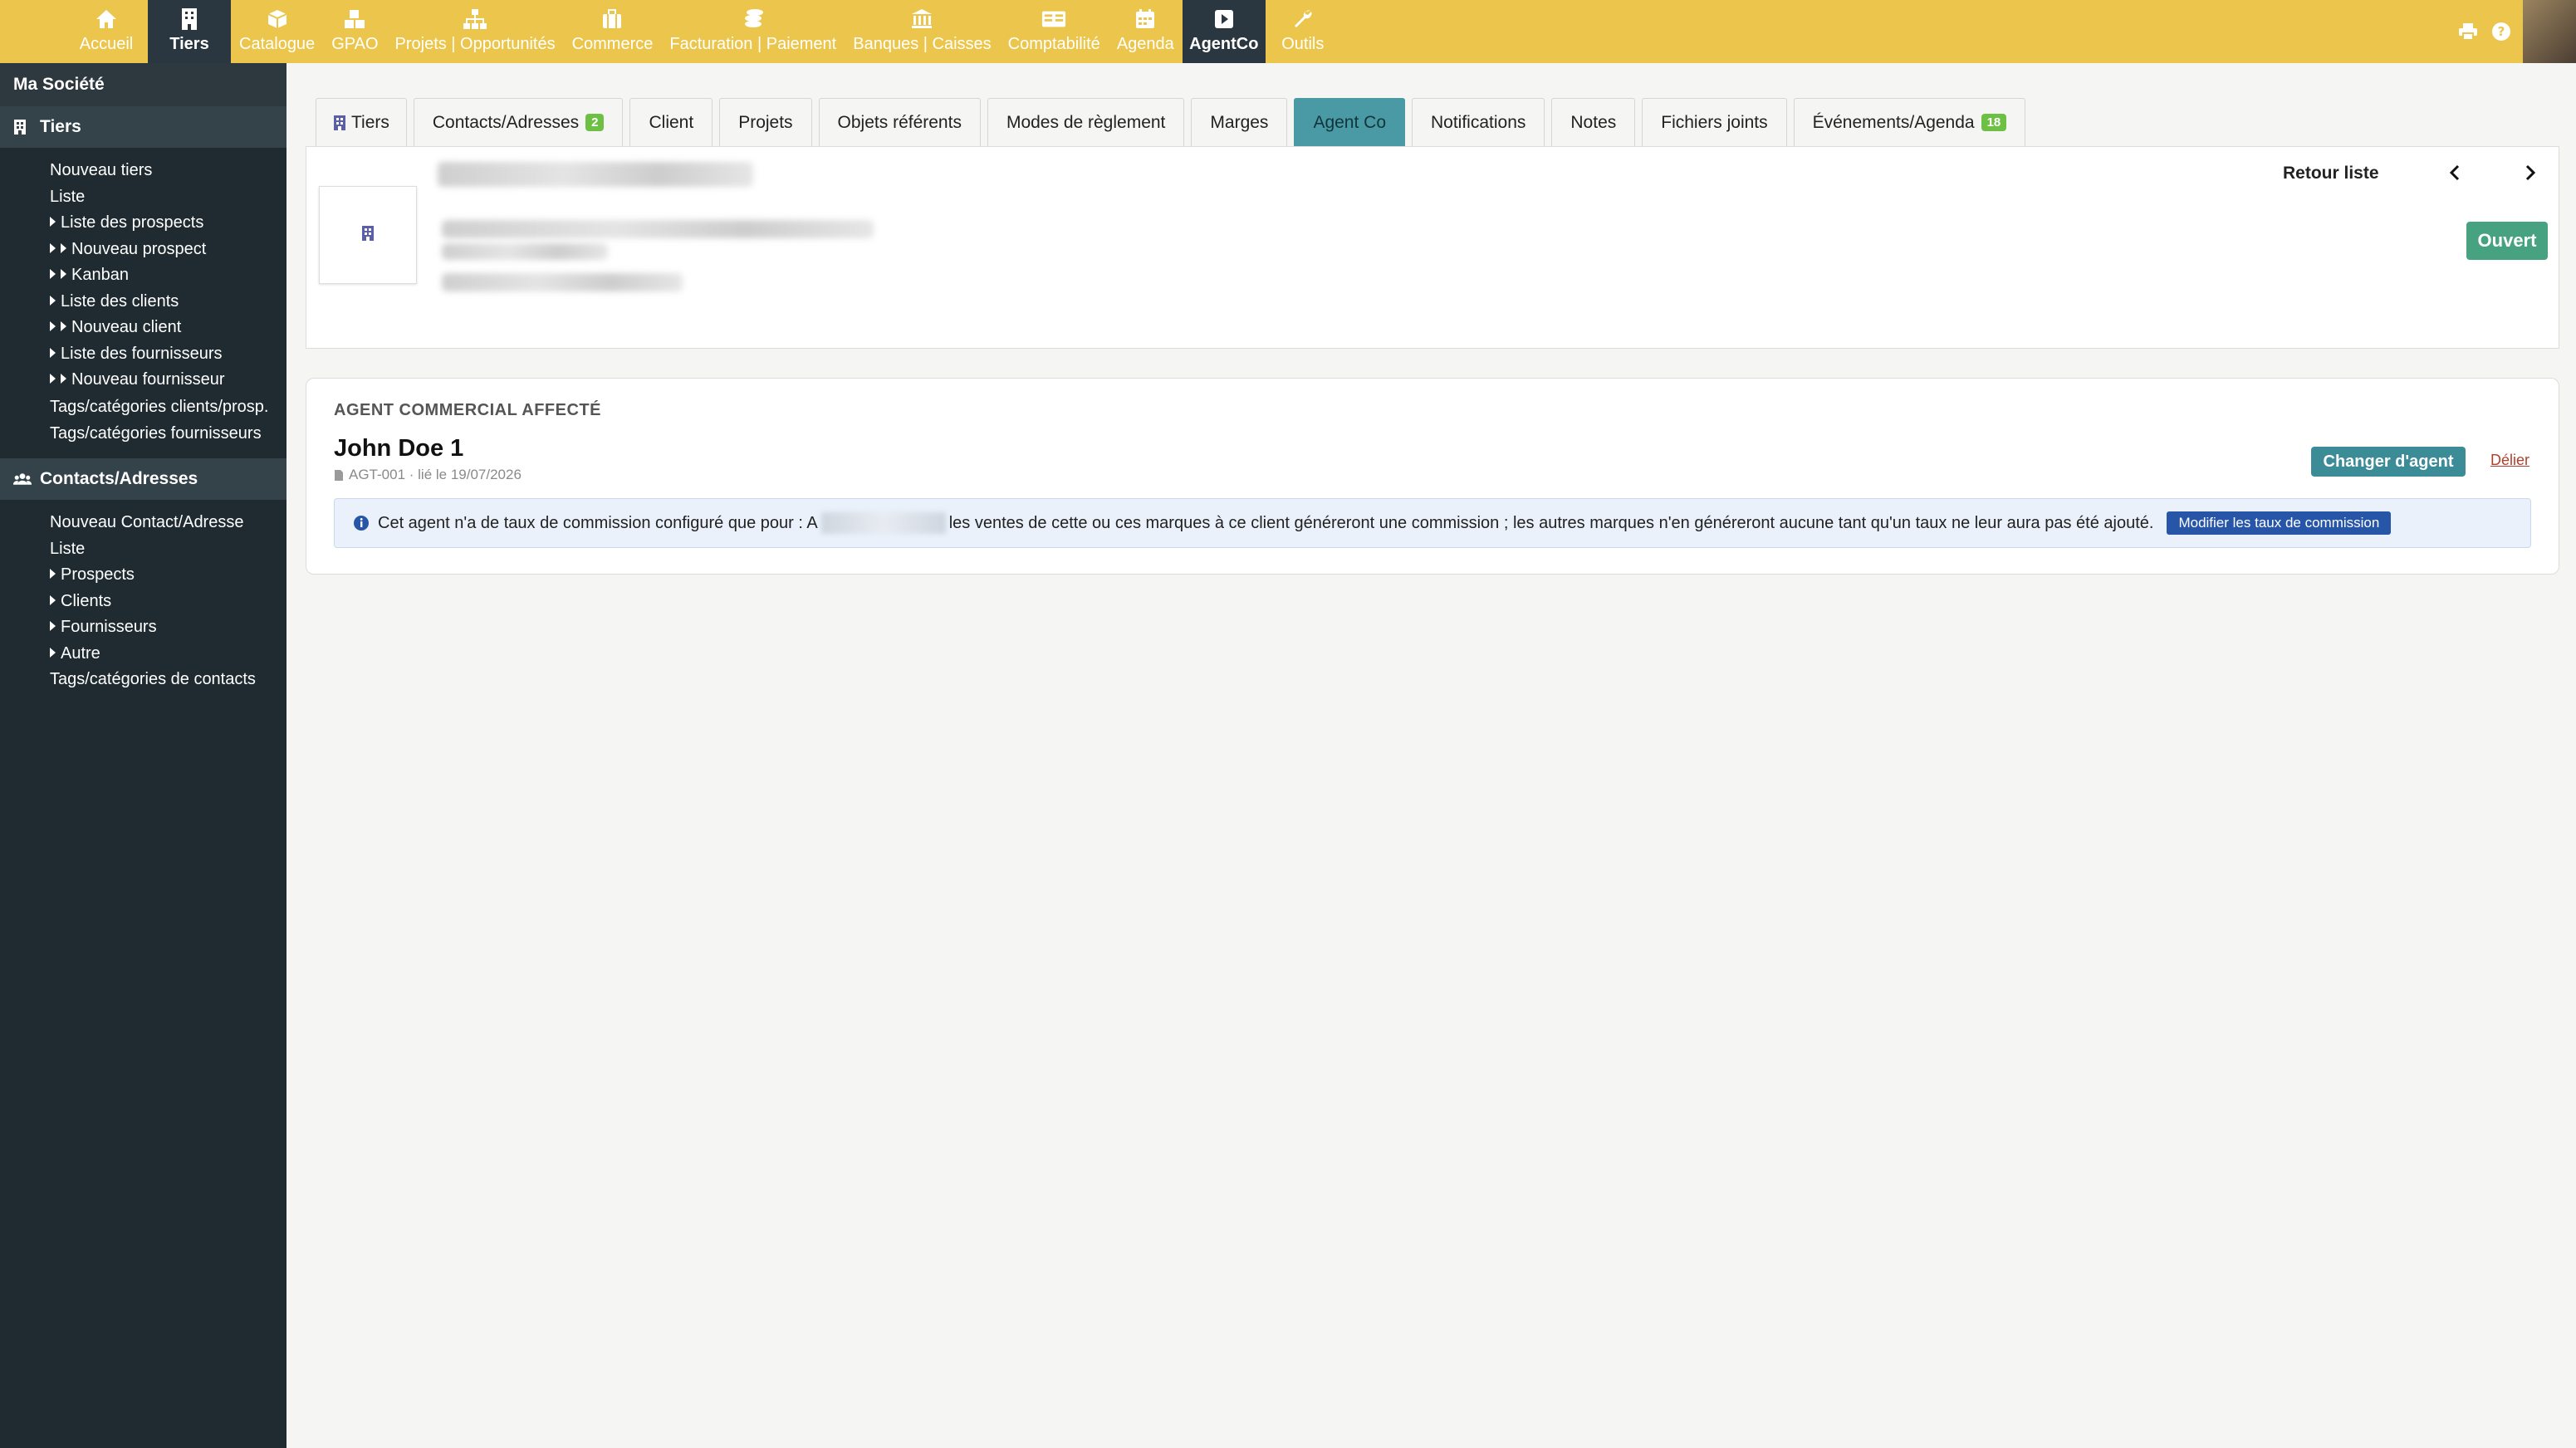 The height and width of the screenshot is (1448, 2576). What do you see at coordinates (143, 275) in the screenshot?
I see `sidebar-item-kanban: Kanban` at bounding box center [143, 275].